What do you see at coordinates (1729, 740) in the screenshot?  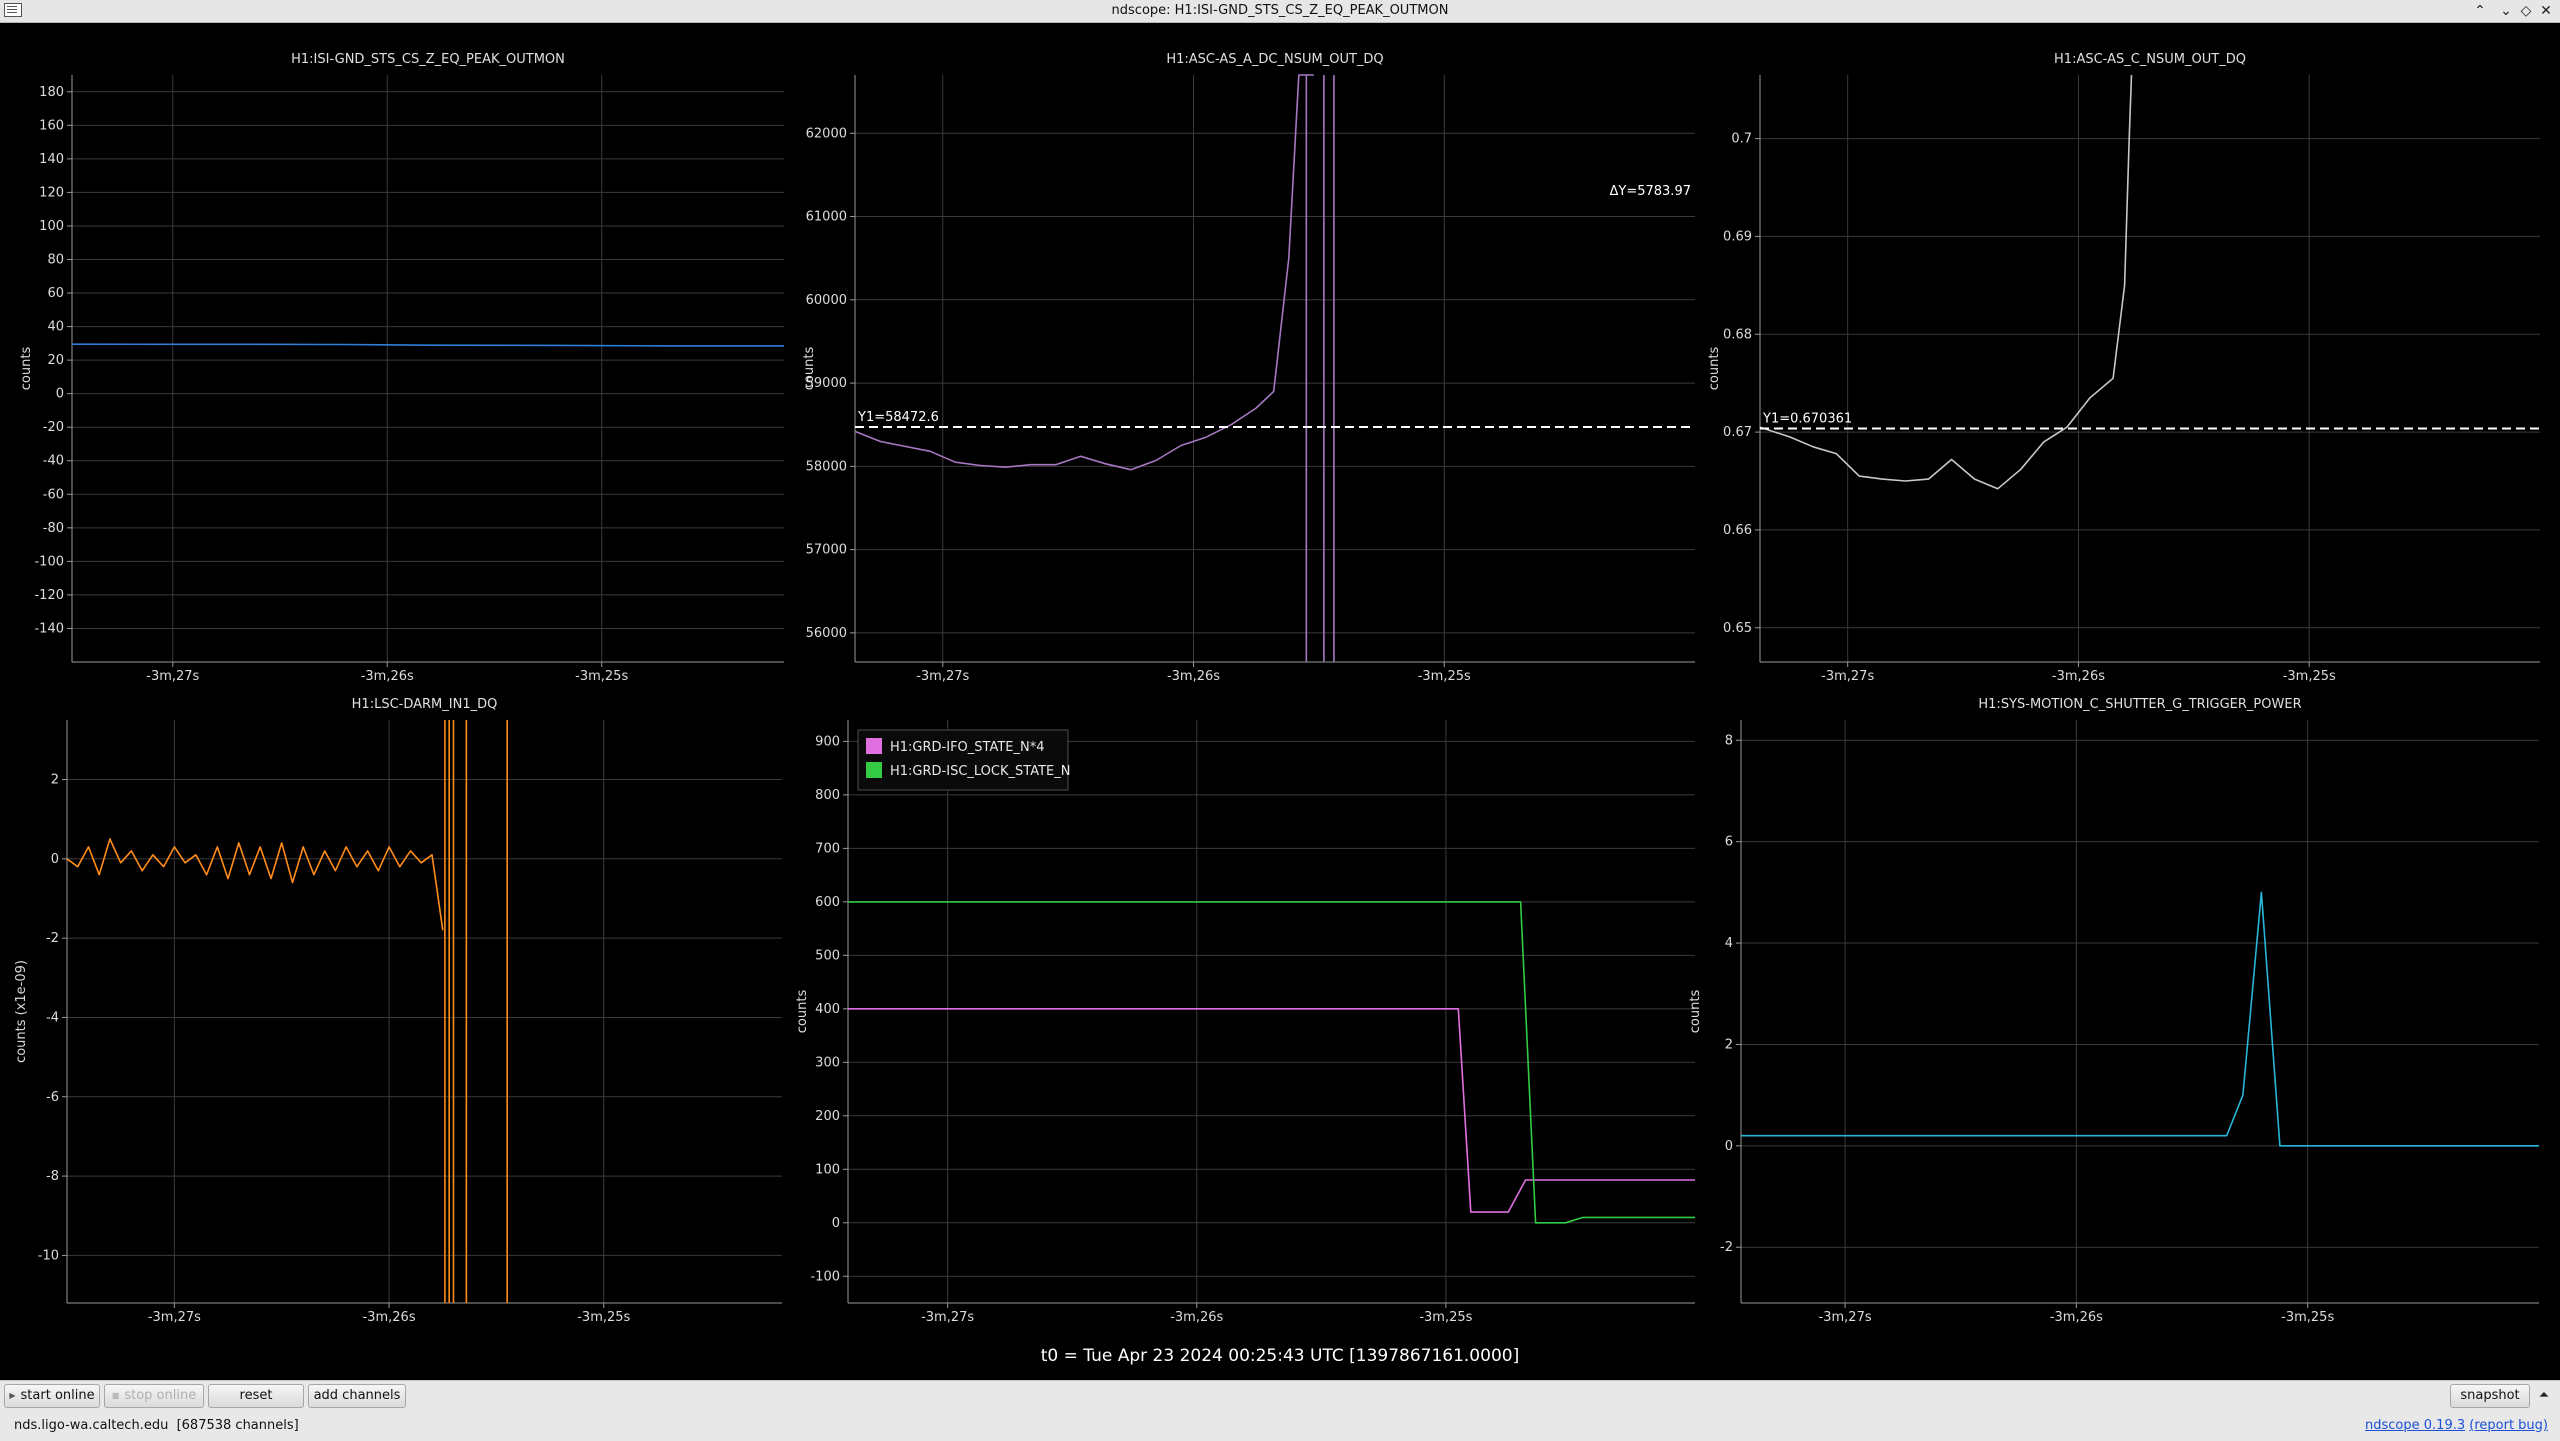 I see `y-tick-label: 8` at bounding box center [1729, 740].